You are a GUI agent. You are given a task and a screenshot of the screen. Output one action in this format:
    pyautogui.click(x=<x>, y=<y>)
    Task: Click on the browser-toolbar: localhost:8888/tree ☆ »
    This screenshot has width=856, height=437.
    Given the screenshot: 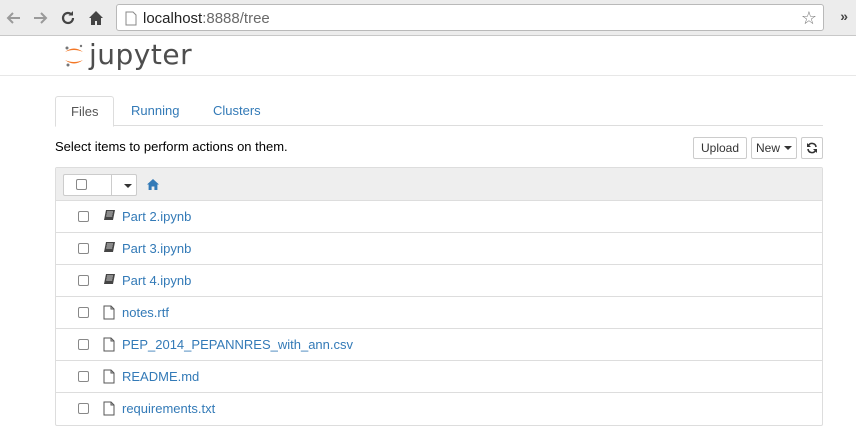 What is the action you would take?
    pyautogui.click(x=428, y=18)
    